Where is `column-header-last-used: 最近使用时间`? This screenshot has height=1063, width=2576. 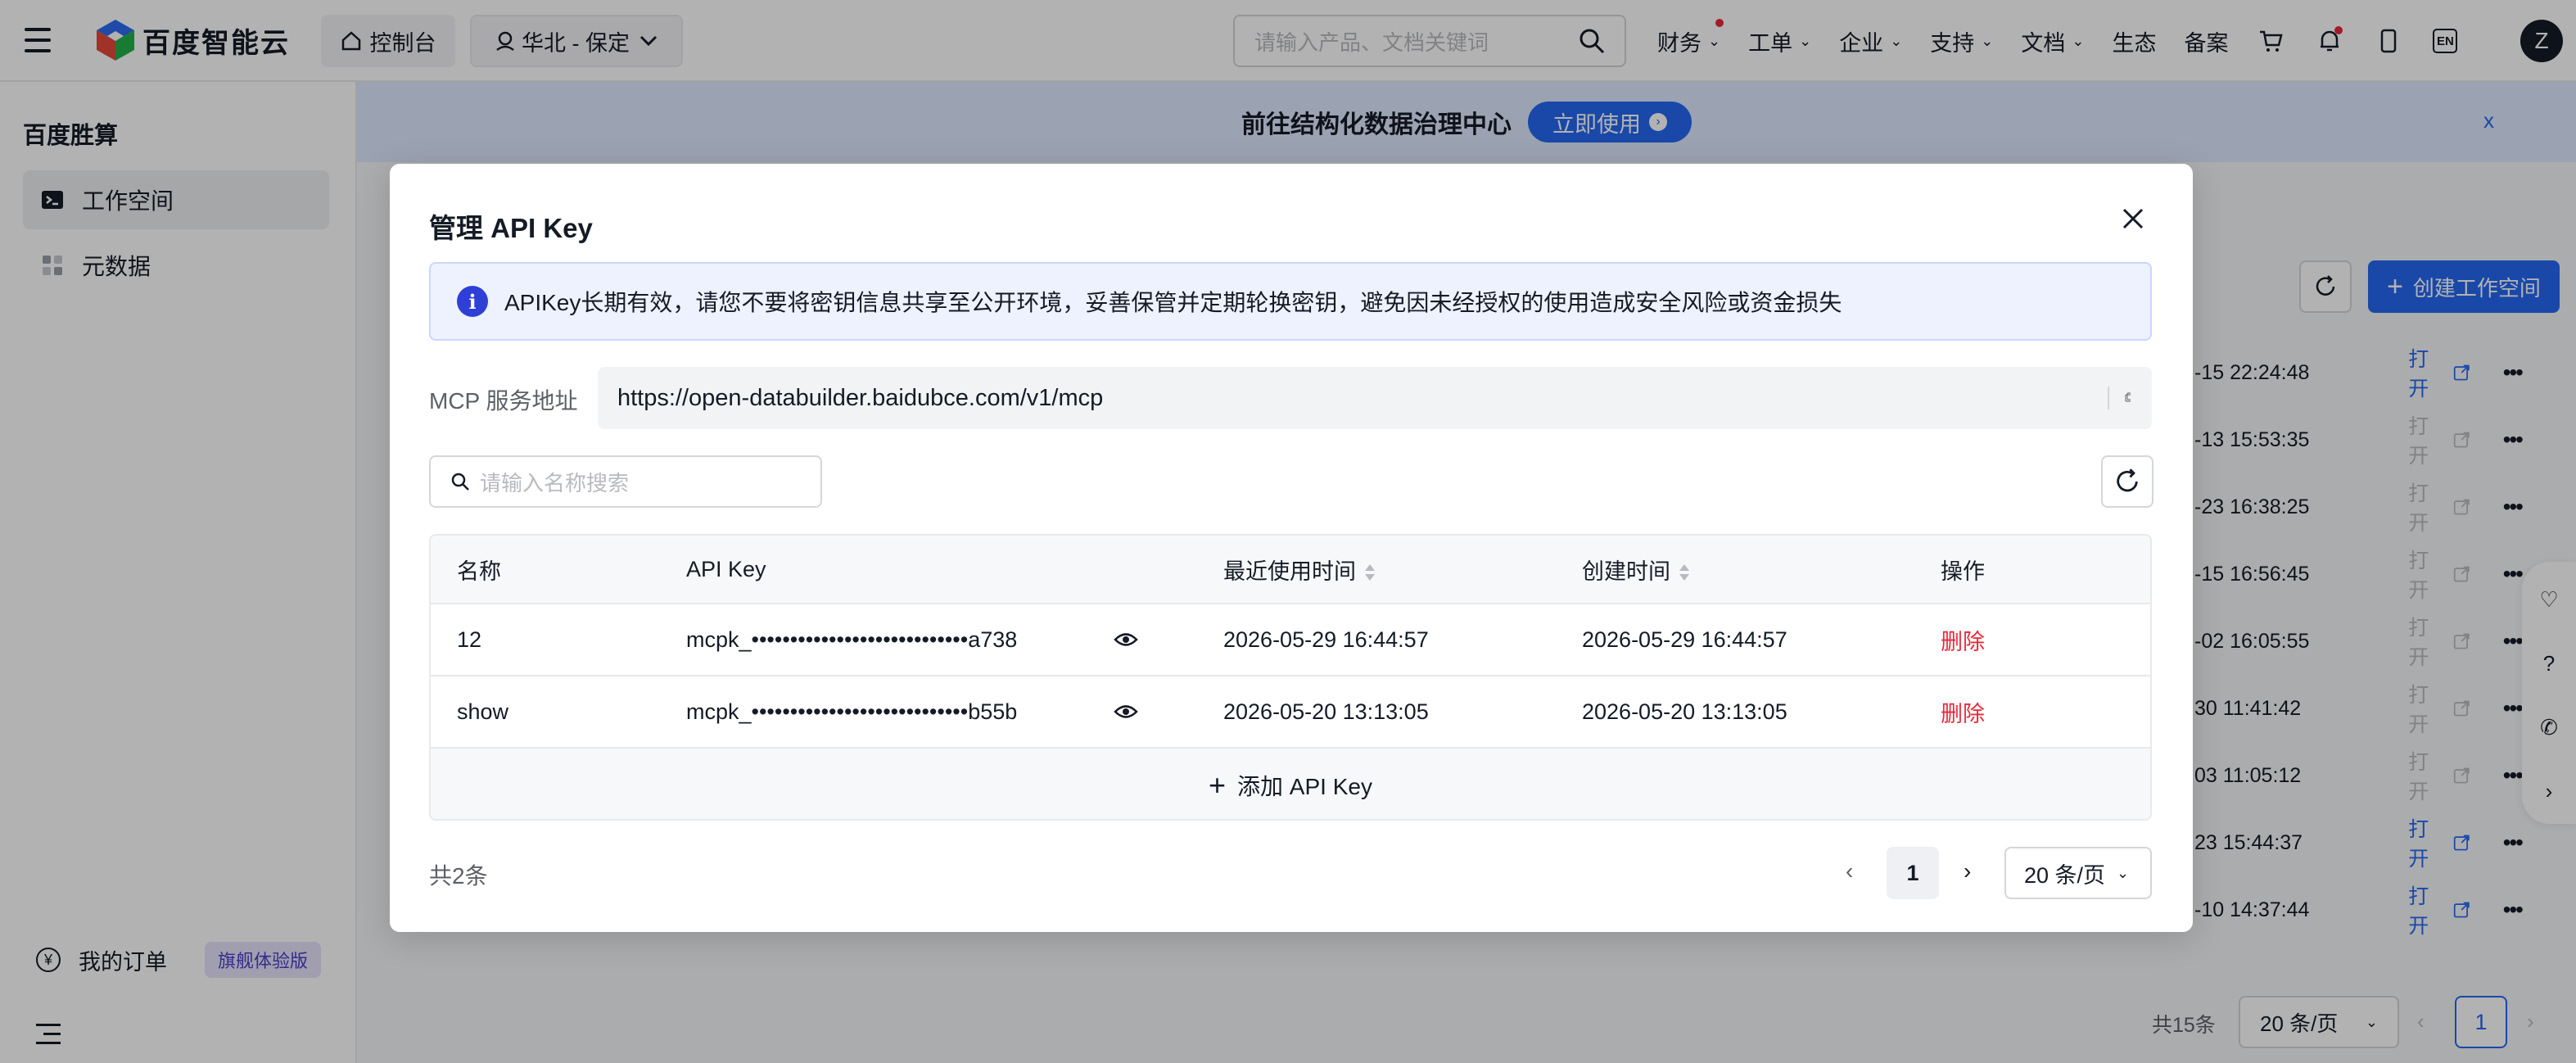
column-header-last-used: 最近使用时间 is located at coordinates (1299, 570).